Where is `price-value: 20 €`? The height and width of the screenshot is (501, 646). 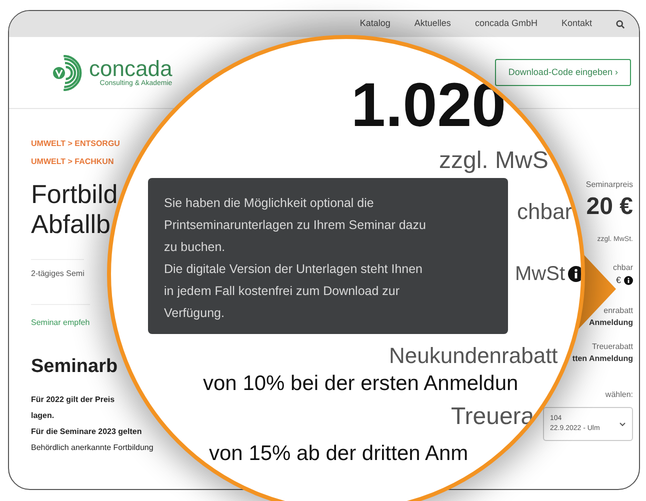 price-value: 20 € is located at coordinates (609, 207).